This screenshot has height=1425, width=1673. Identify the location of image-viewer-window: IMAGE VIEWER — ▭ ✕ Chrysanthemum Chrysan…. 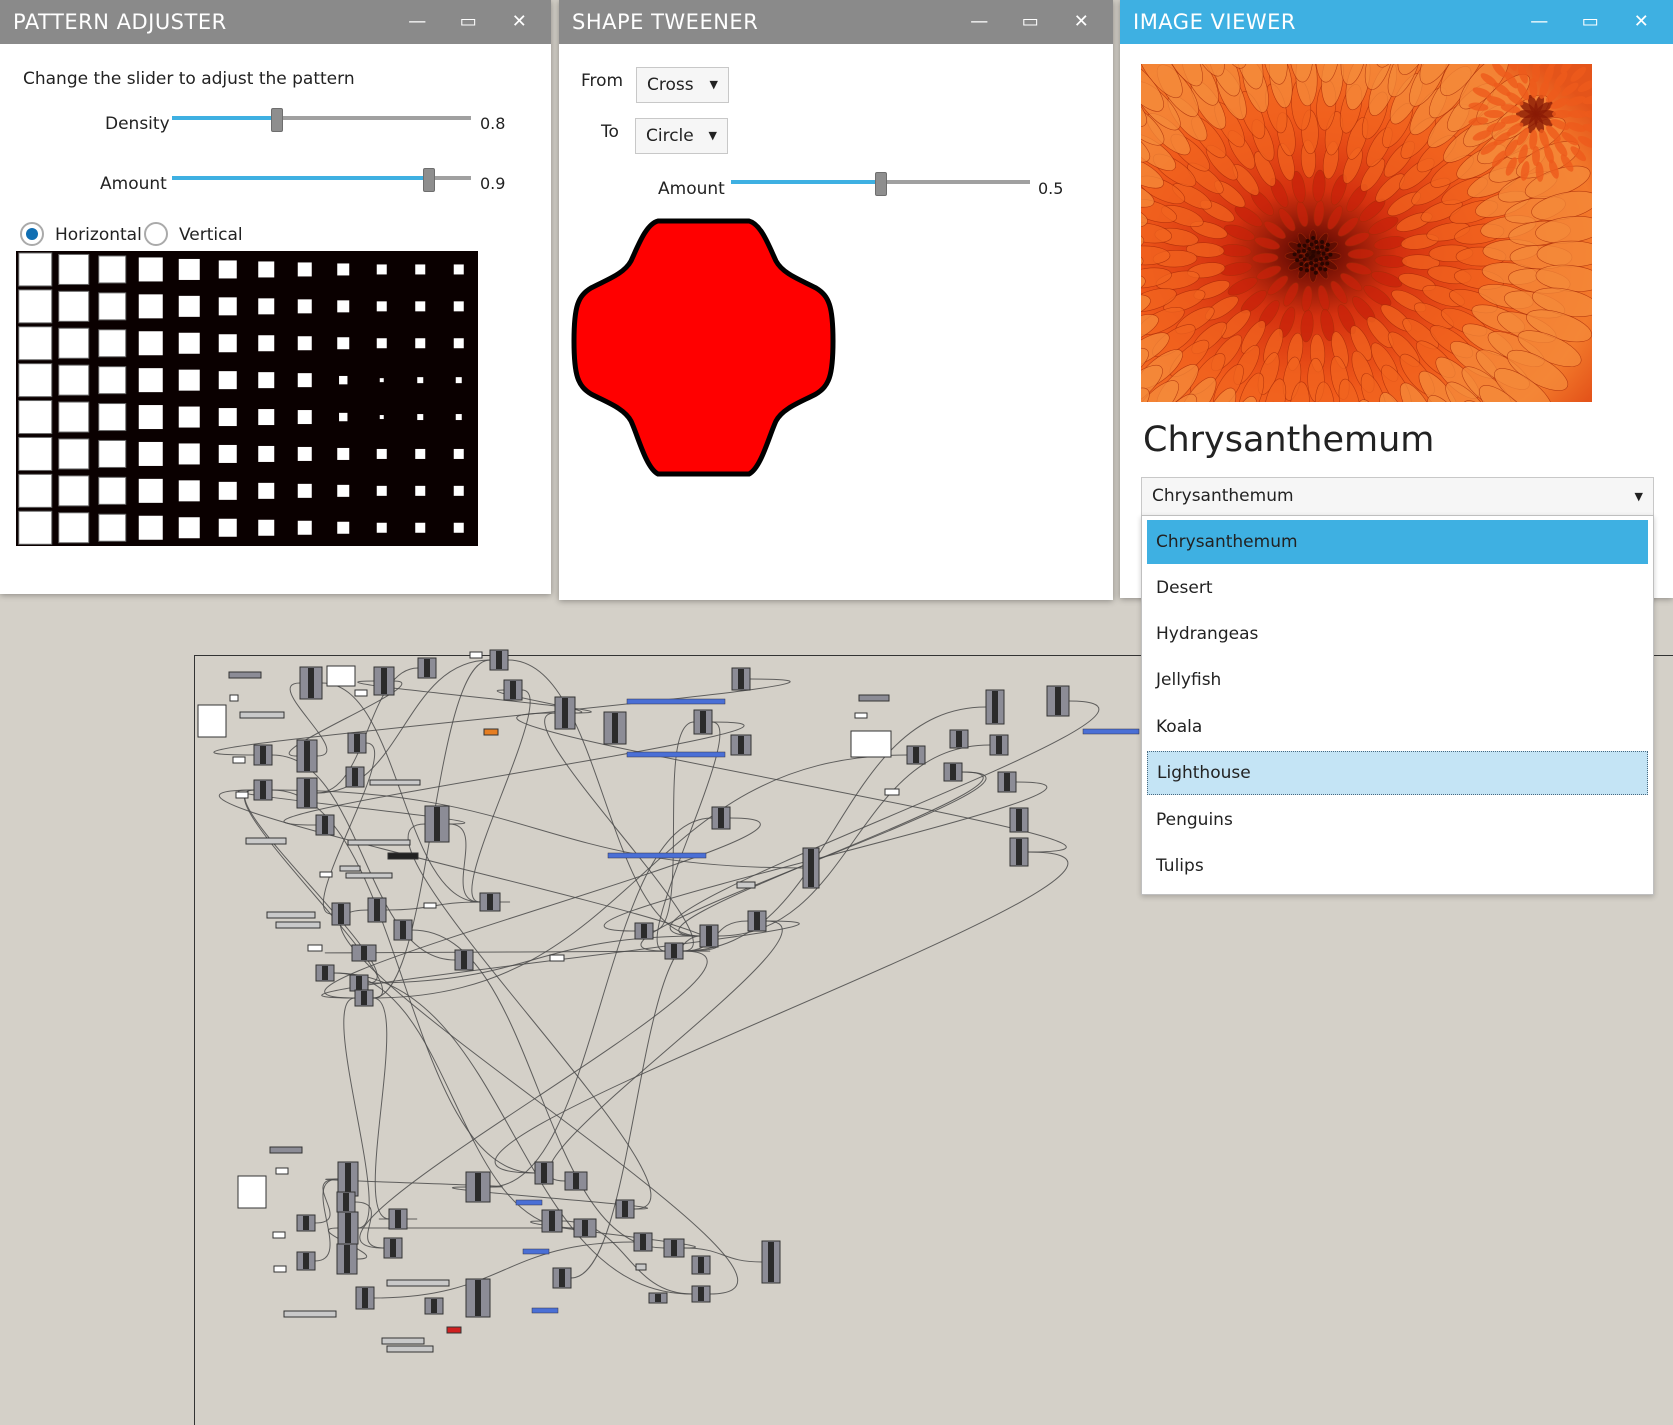
(1396, 299).